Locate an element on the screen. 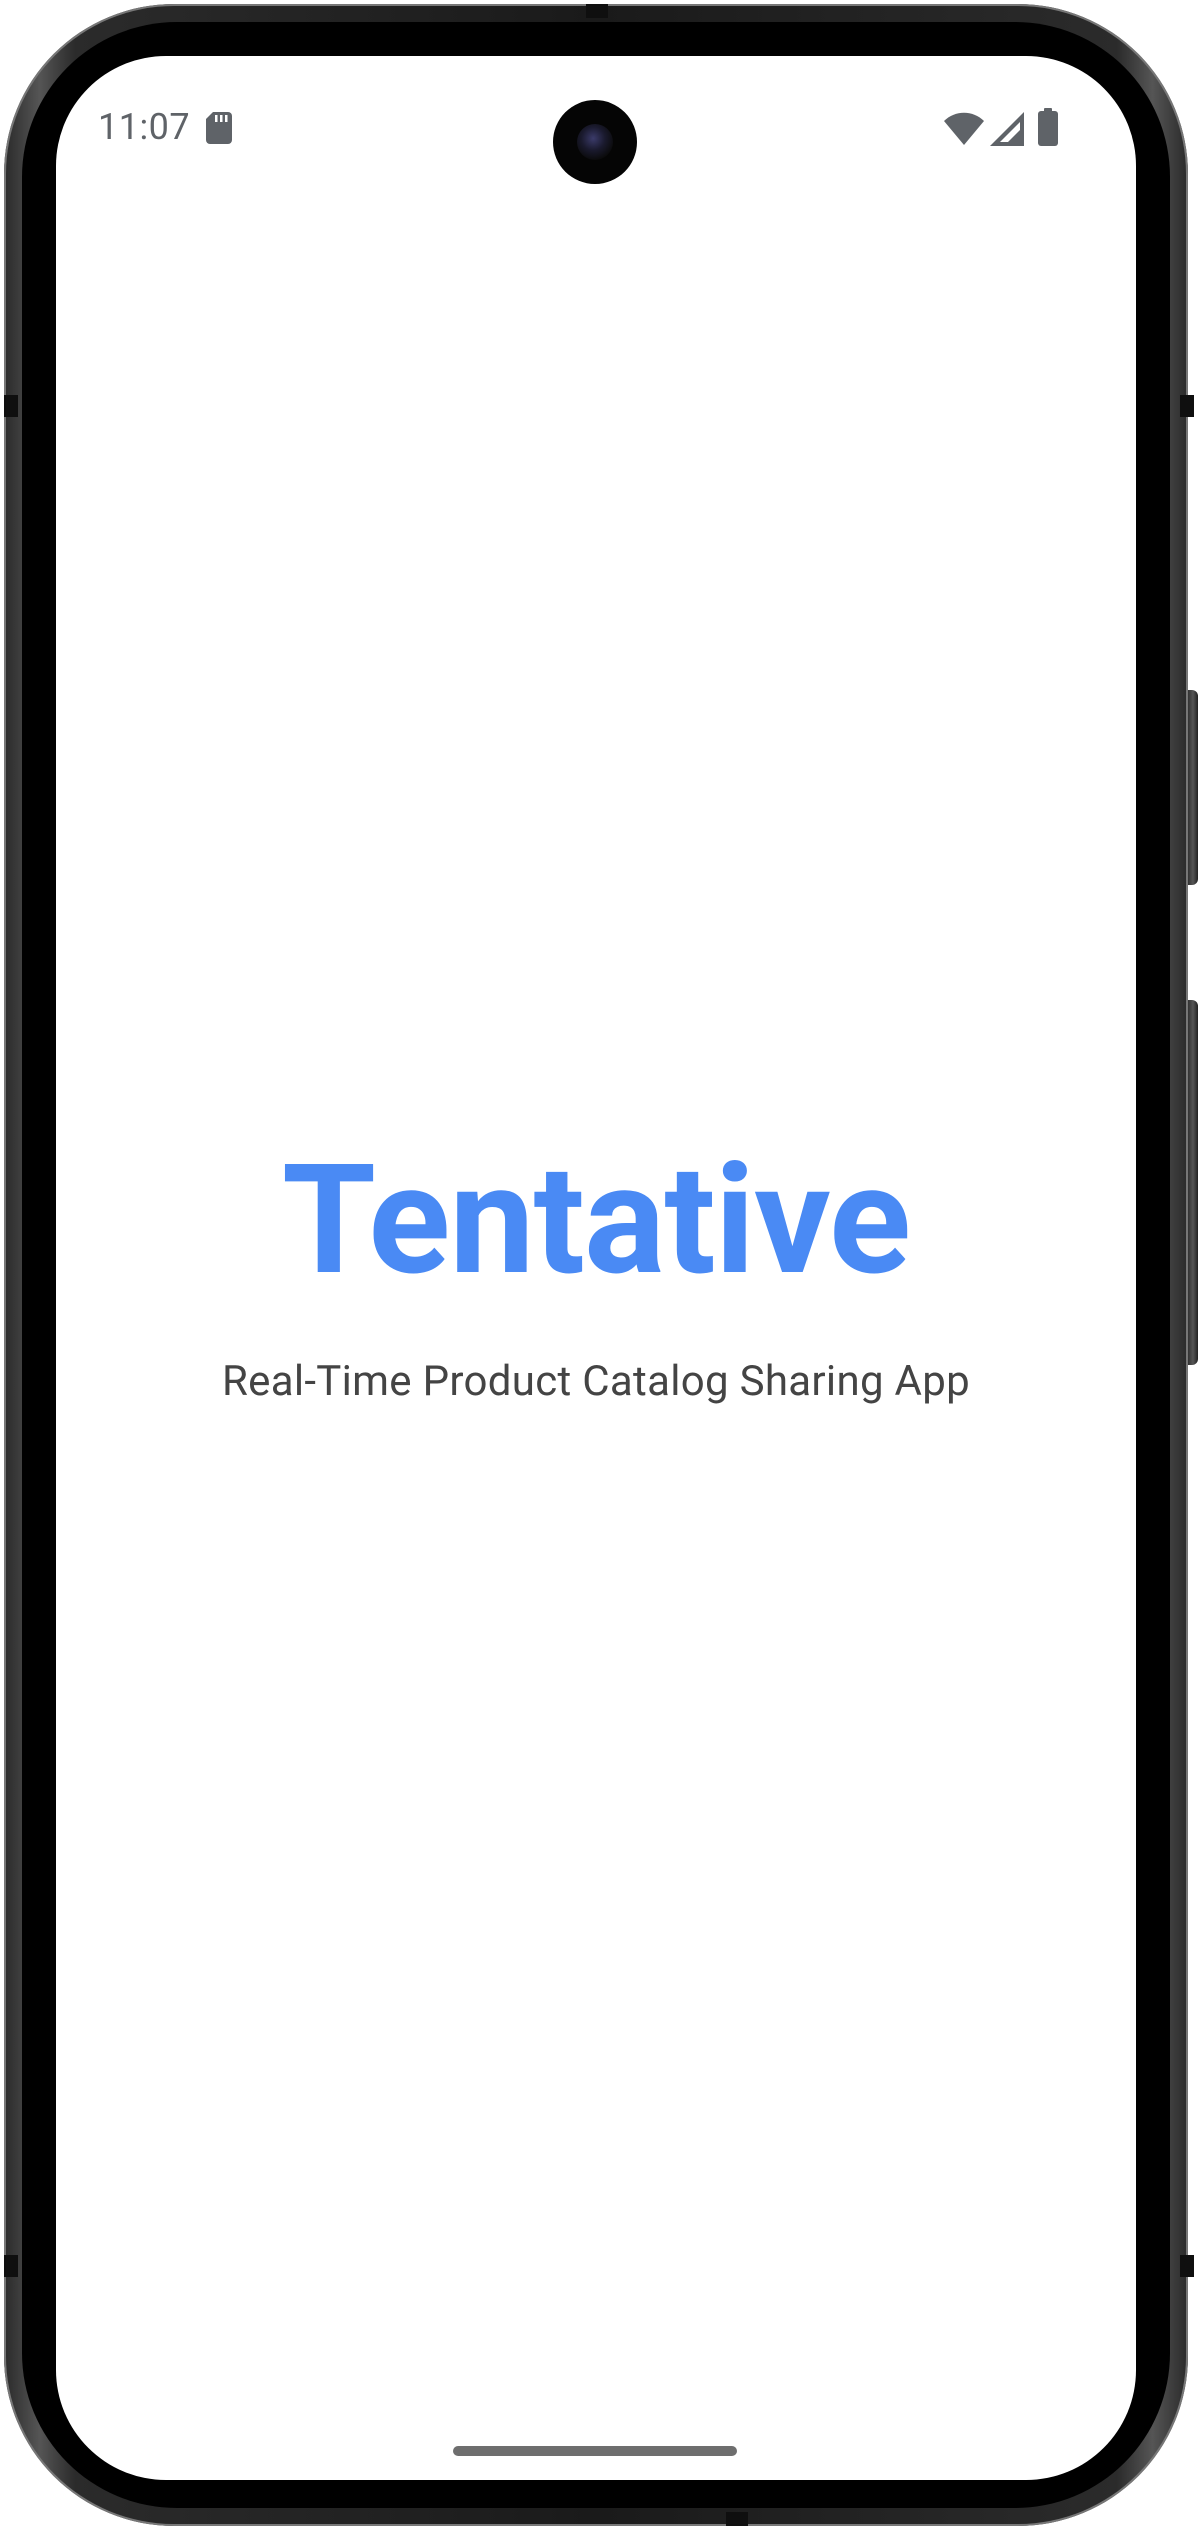  power-button is located at coordinates (1193, 787).